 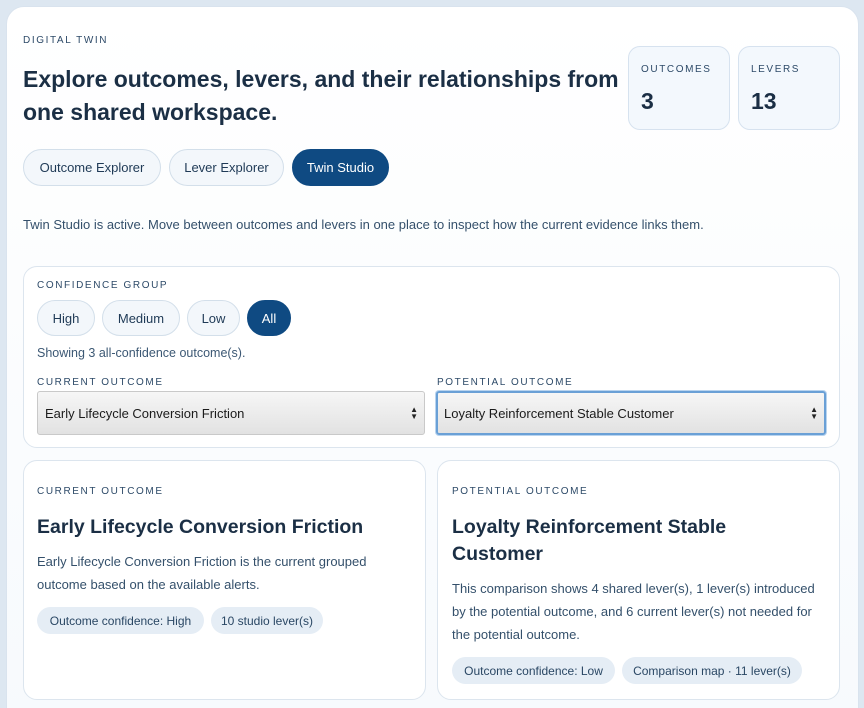 I want to click on confidence-medium-button: Medium, so click(x=141, y=318).